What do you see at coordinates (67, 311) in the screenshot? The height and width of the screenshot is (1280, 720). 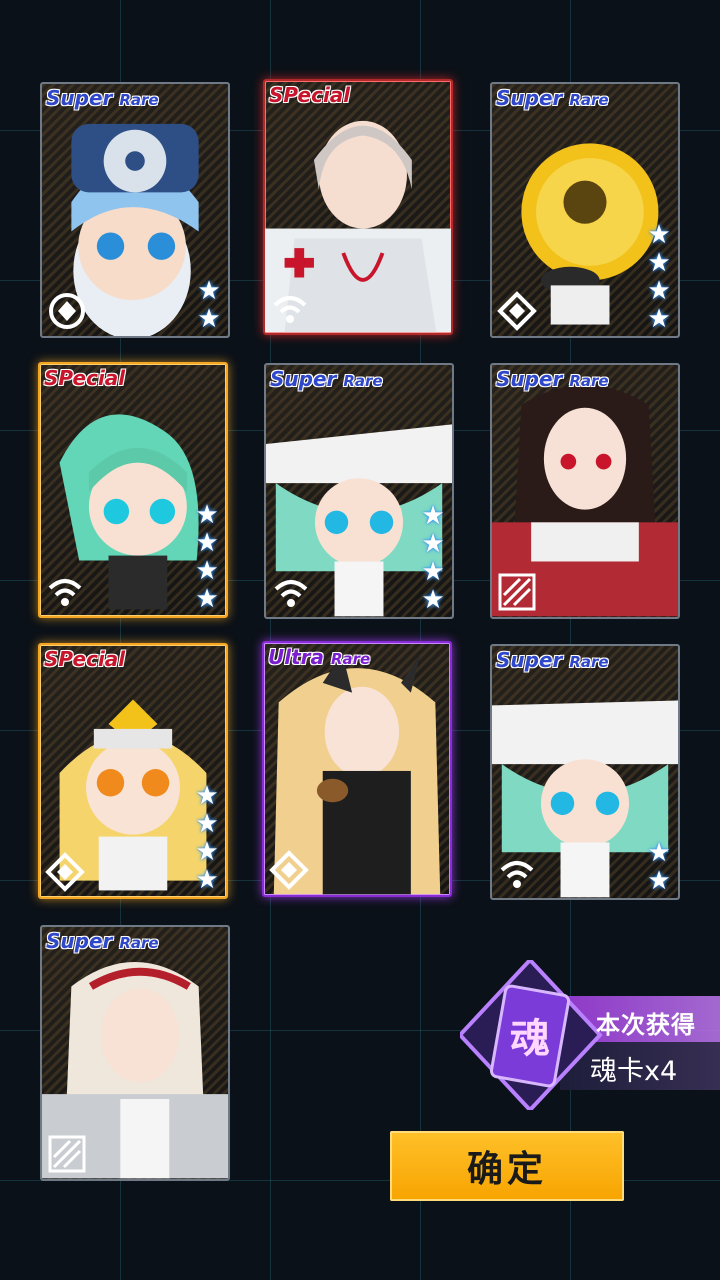 I see `shield-class-icon` at bounding box center [67, 311].